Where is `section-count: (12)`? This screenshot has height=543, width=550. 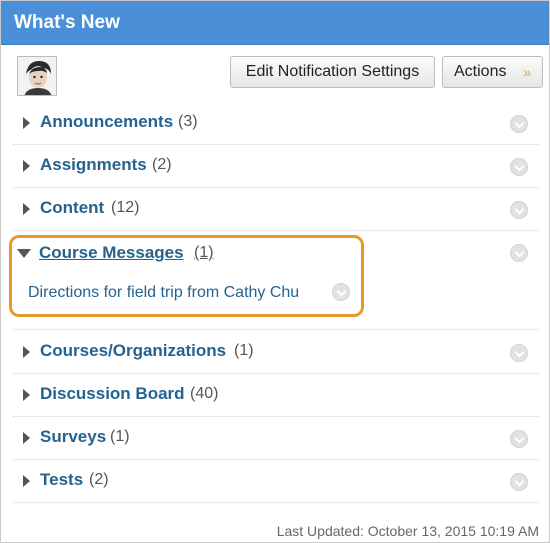
section-count: (12) is located at coordinates (125, 207).